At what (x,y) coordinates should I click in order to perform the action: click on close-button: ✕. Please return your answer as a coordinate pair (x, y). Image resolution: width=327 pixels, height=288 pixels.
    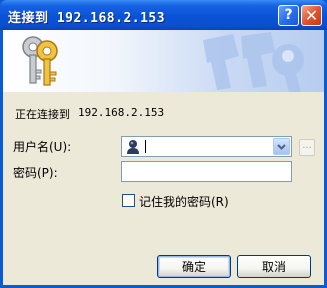
    Looking at the image, I should click on (311, 15).